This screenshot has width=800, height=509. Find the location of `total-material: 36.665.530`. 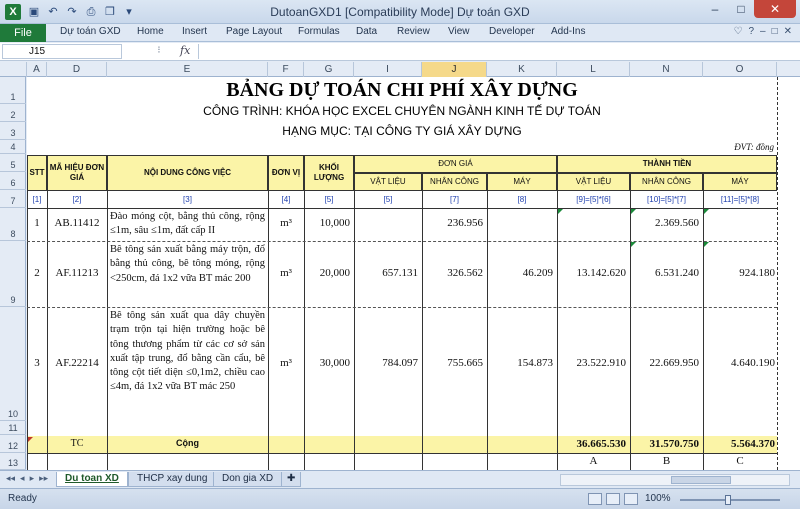

total-material: 36.665.530 is located at coordinates (592, 444).